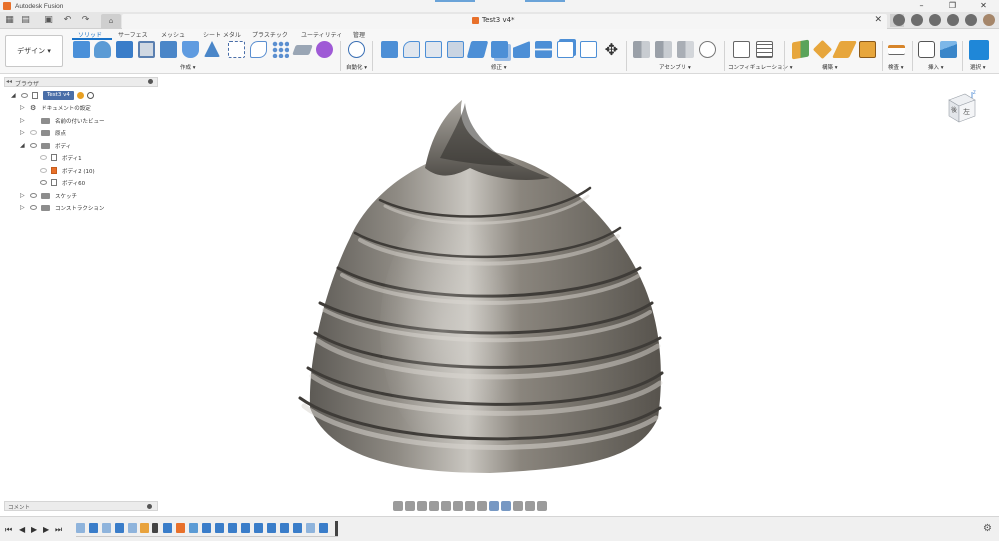  What do you see at coordinates (222, 34) in the screenshot?
I see `tab-sheet-metal: シート メタル` at bounding box center [222, 34].